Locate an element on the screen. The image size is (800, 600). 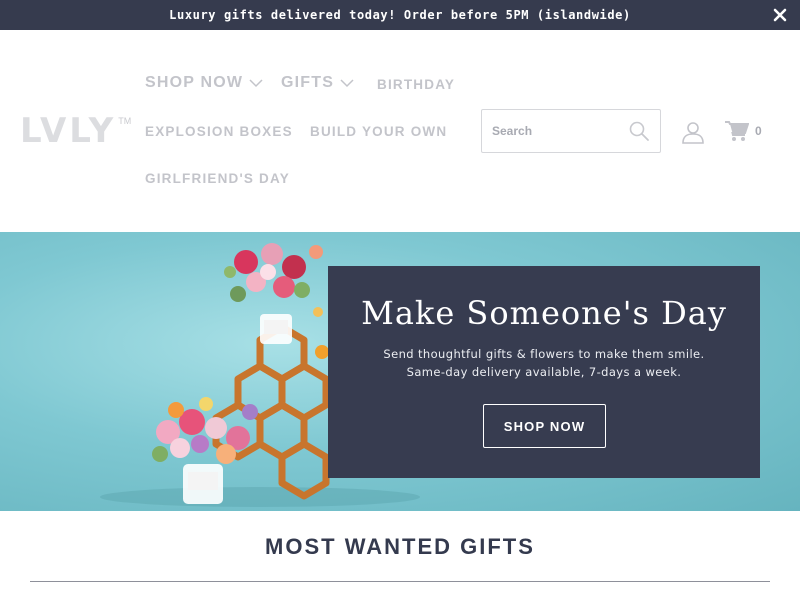
hero-title: Make Someone's Day is located at coordinates (544, 313).